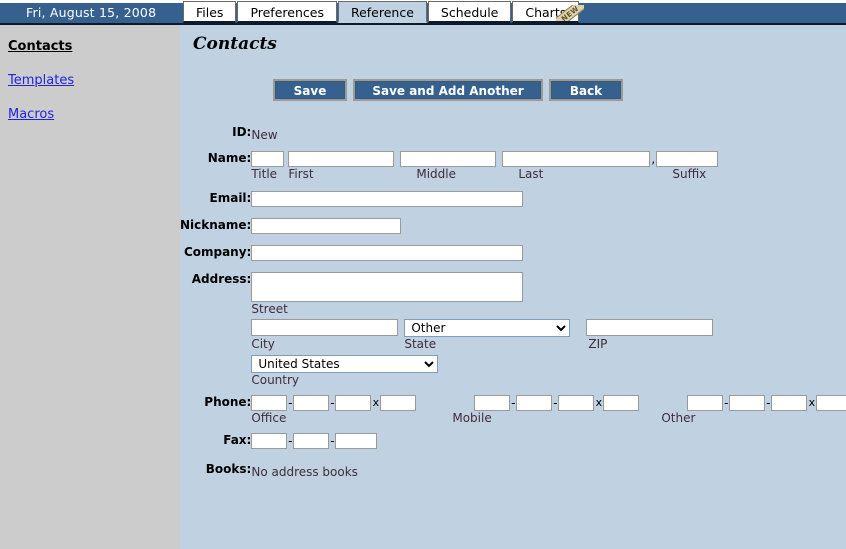 Image resolution: width=846 pixels, height=549 pixels. I want to click on fax-prefix-input, so click(311, 441).